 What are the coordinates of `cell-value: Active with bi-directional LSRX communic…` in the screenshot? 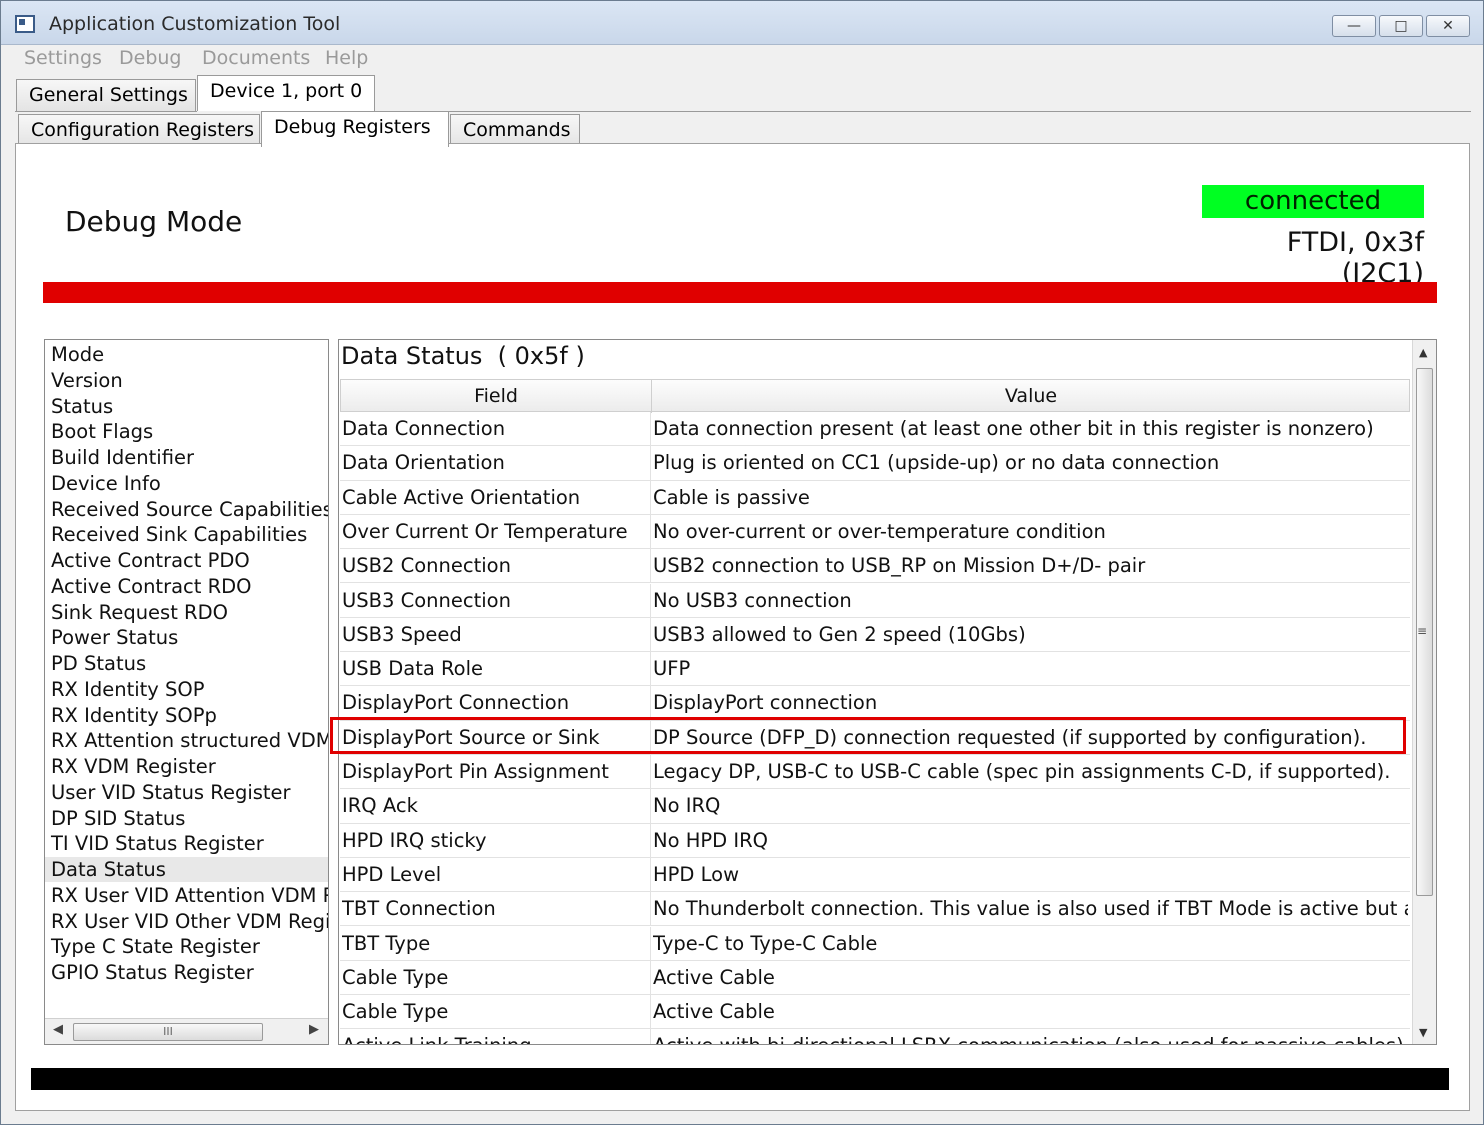 It's located at (1030, 1039).